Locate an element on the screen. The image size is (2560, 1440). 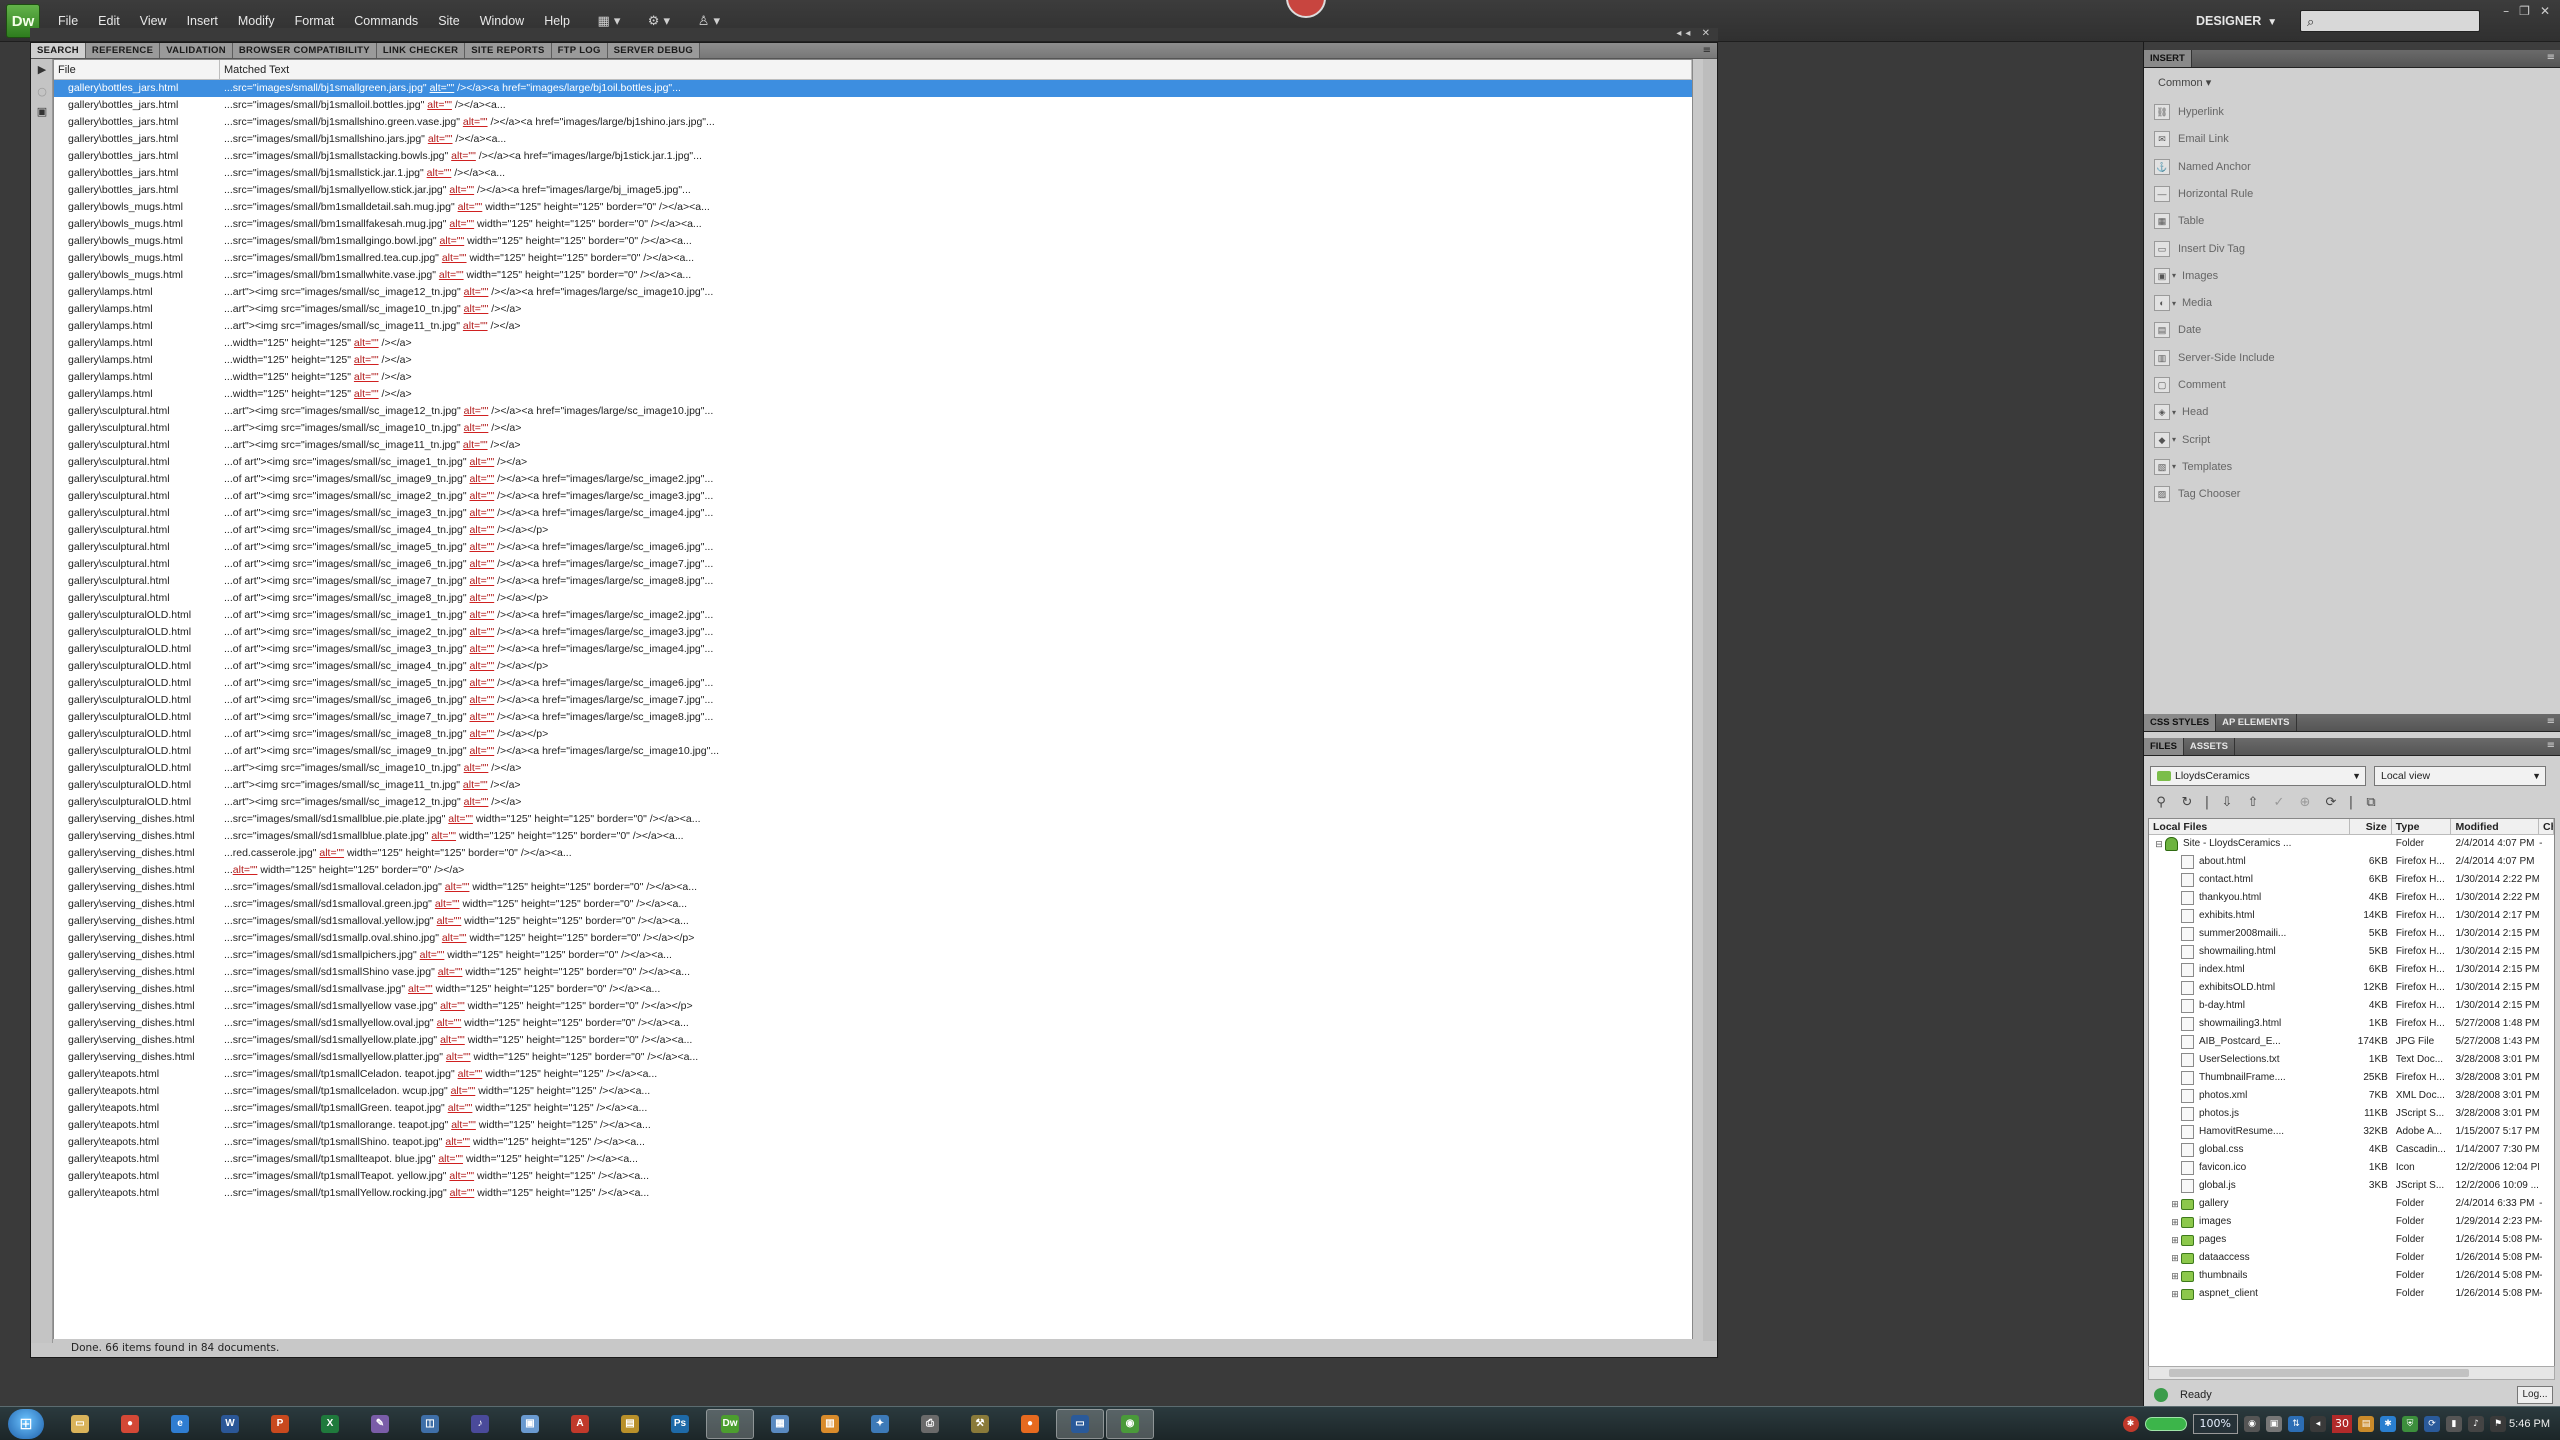
column-header-matched-text: Matched Text is located at coordinates (956, 69).